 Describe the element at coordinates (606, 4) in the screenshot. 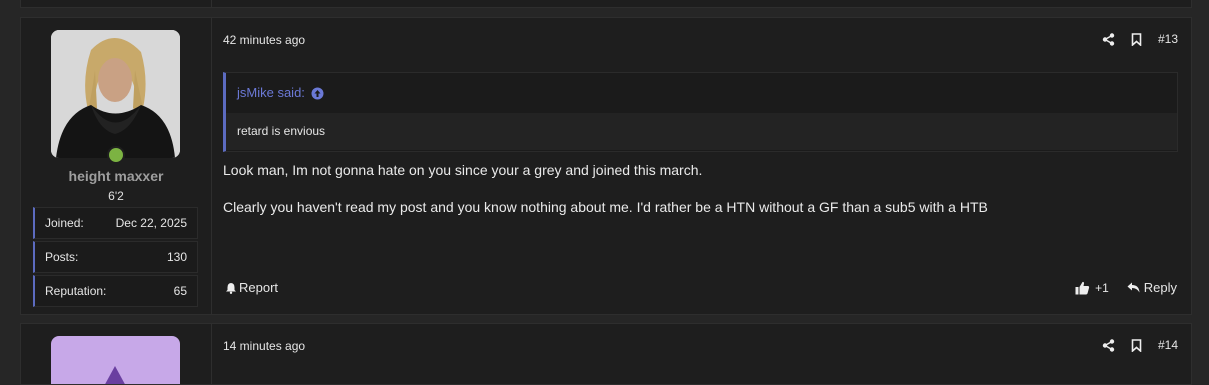

I see `previous-post-bottom` at that location.